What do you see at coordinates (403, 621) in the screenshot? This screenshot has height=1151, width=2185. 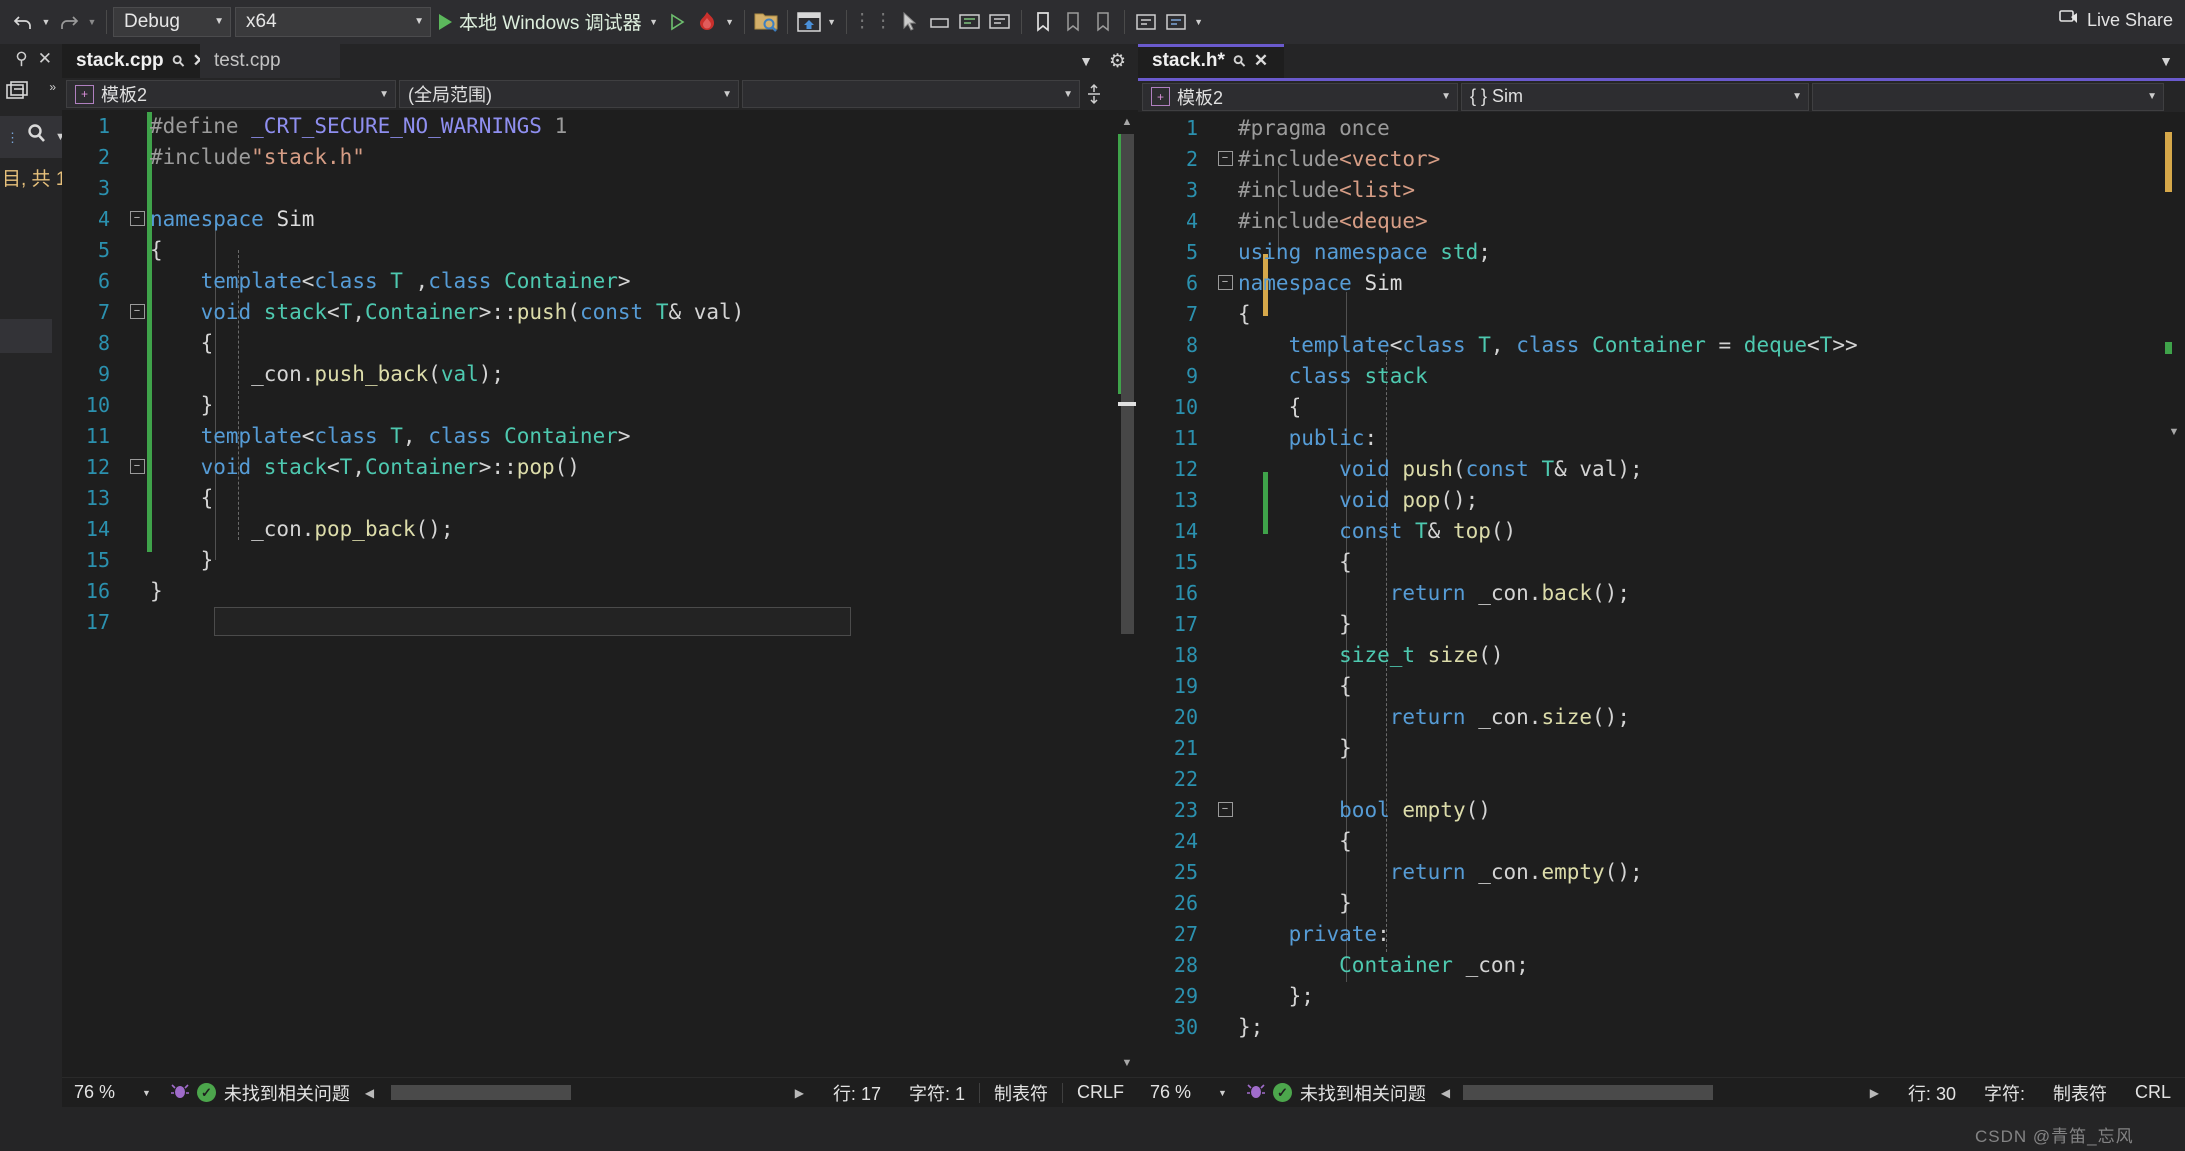 I see `code-line: 17` at bounding box center [403, 621].